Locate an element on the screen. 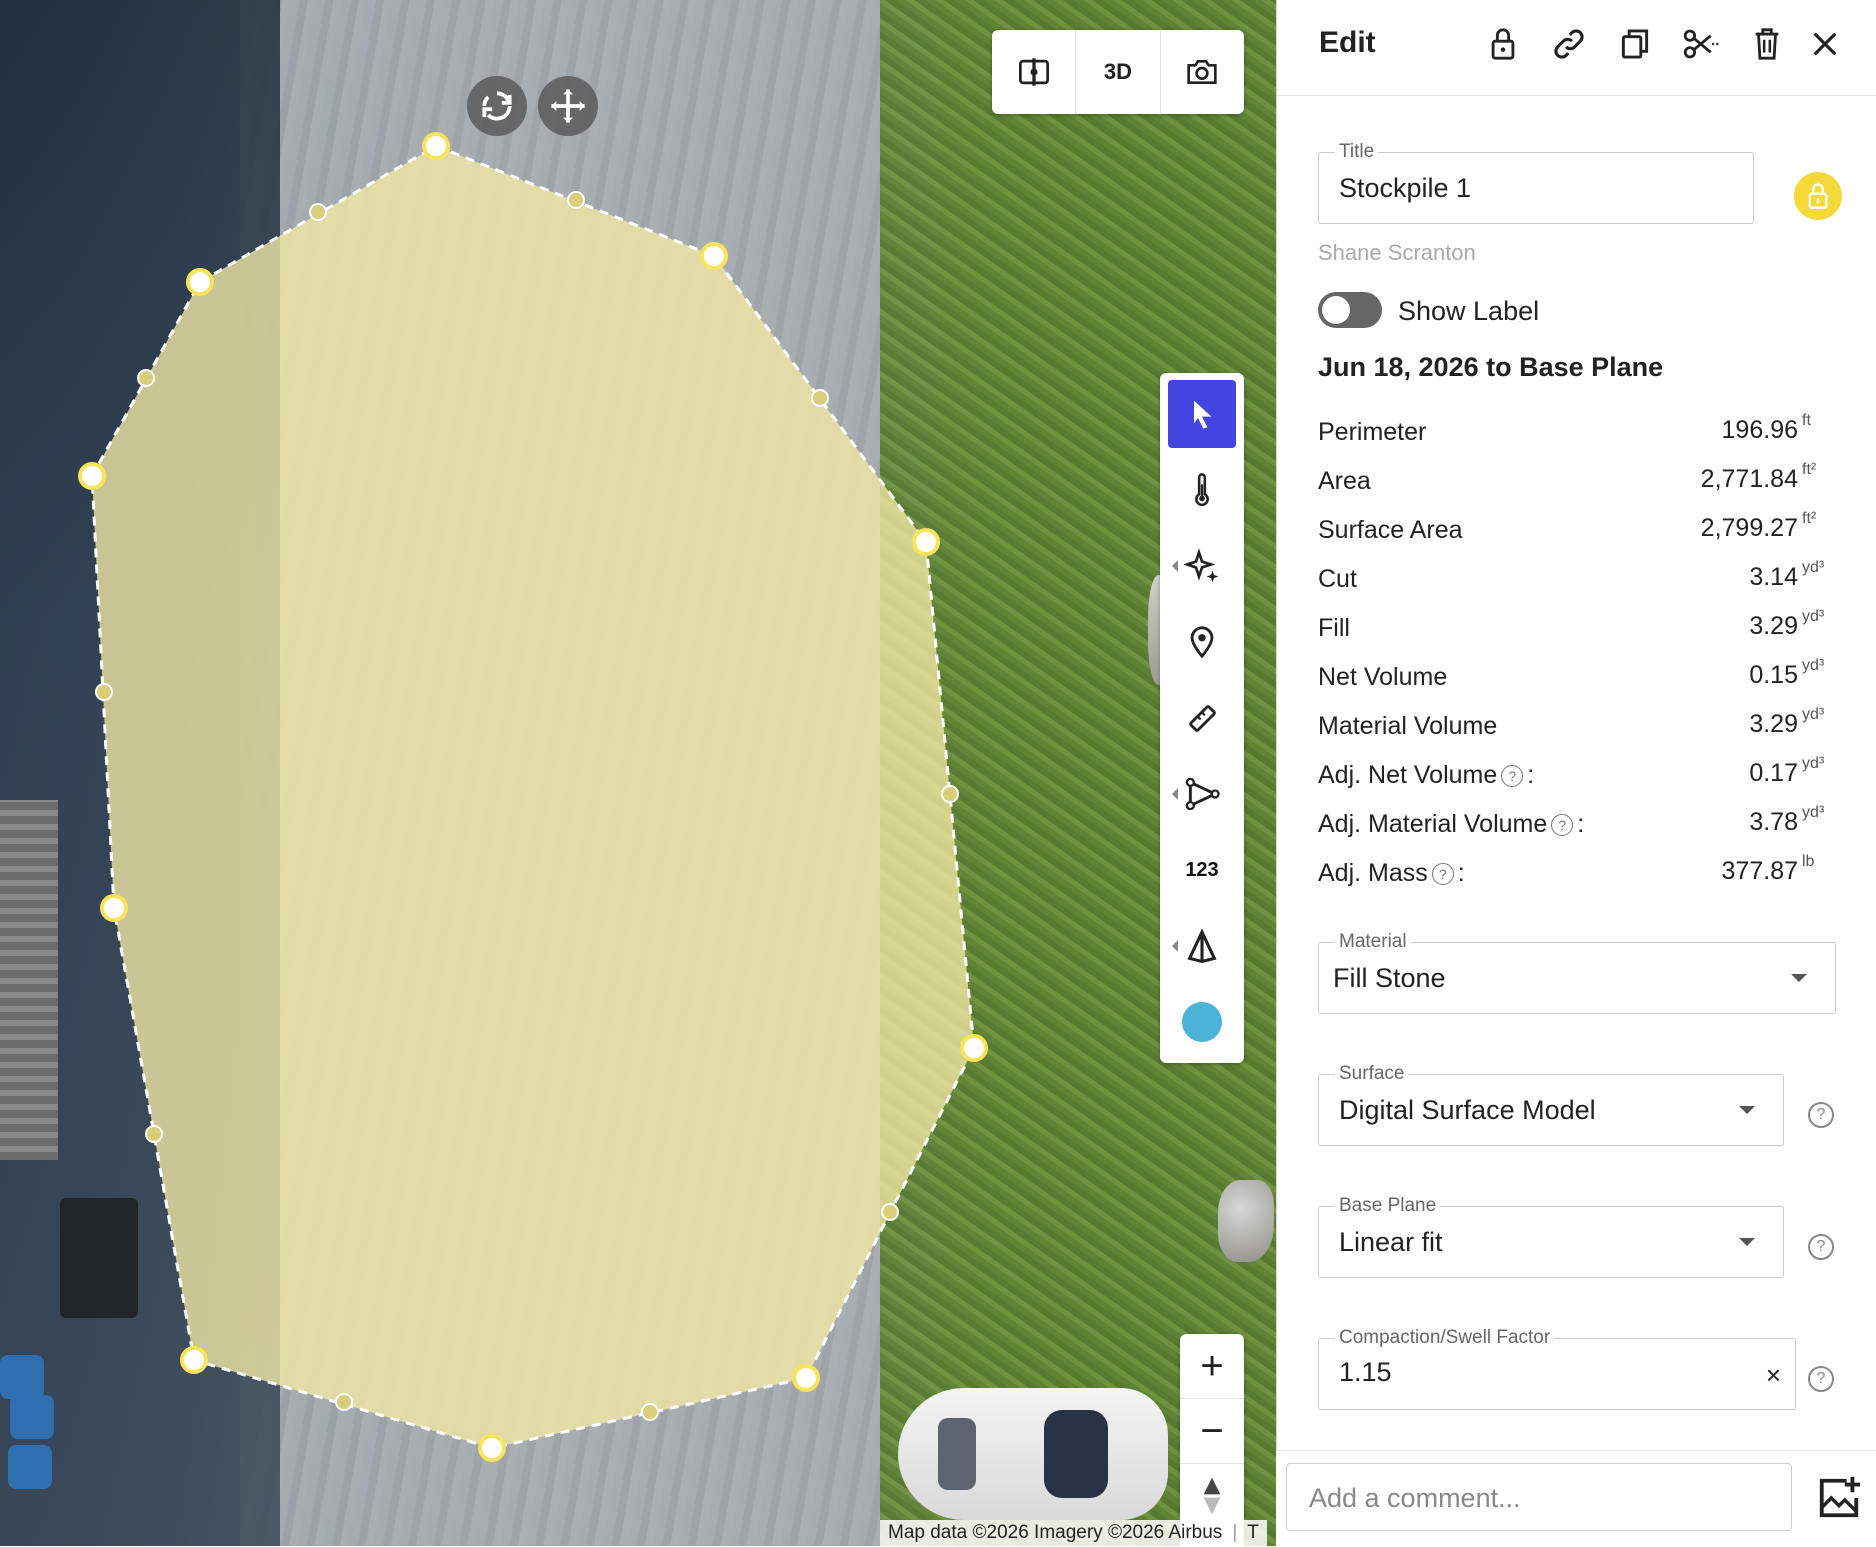 This screenshot has height=1547, width=1876. screenshot-button is located at coordinates (1202, 72).